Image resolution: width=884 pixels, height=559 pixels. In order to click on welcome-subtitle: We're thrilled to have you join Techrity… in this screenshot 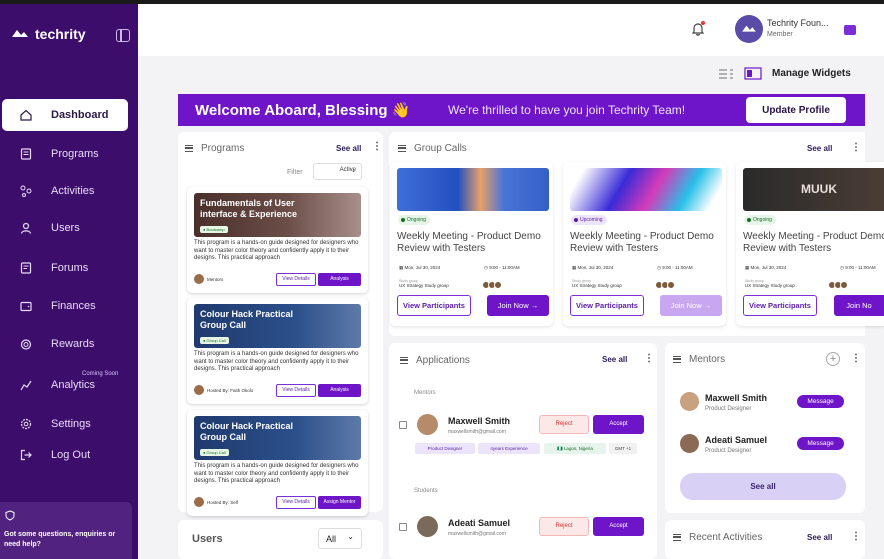, I will do `click(567, 110)`.